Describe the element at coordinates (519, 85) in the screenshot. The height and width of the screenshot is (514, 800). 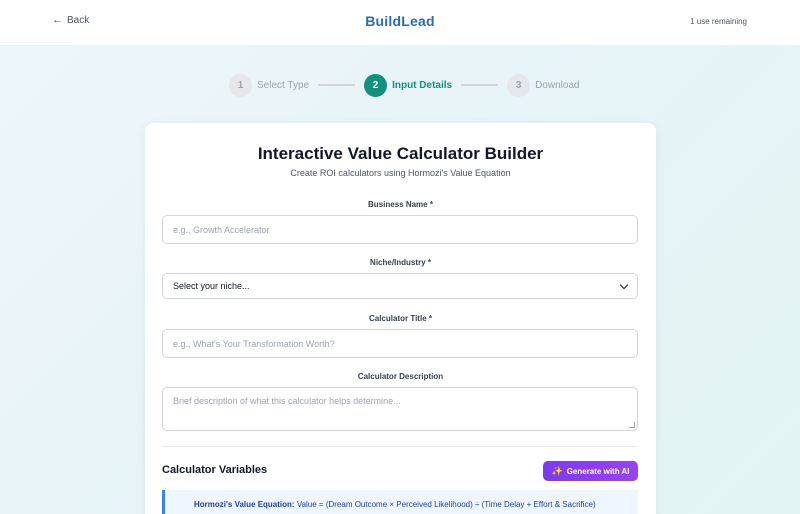
I see `step-3-circle: 3` at that location.